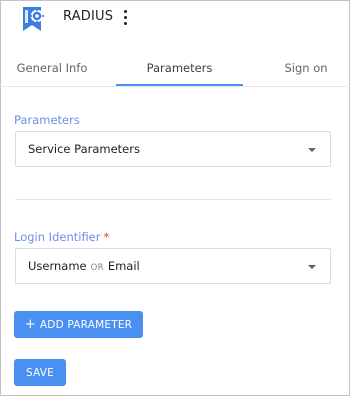  Describe the element at coordinates (47, 120) in the screenshot. I see `parameters-label: Parameters` at that location.